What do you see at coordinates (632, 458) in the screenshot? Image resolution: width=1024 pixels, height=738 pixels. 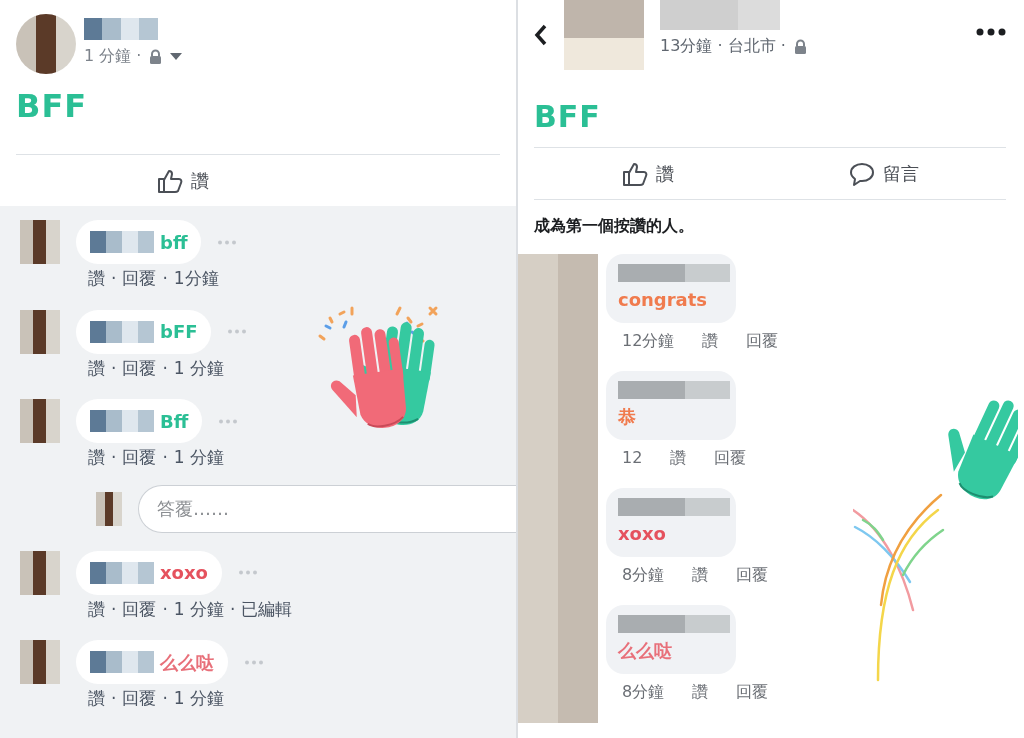 I see `comment-time: 12` at bounding box center [632, 458].